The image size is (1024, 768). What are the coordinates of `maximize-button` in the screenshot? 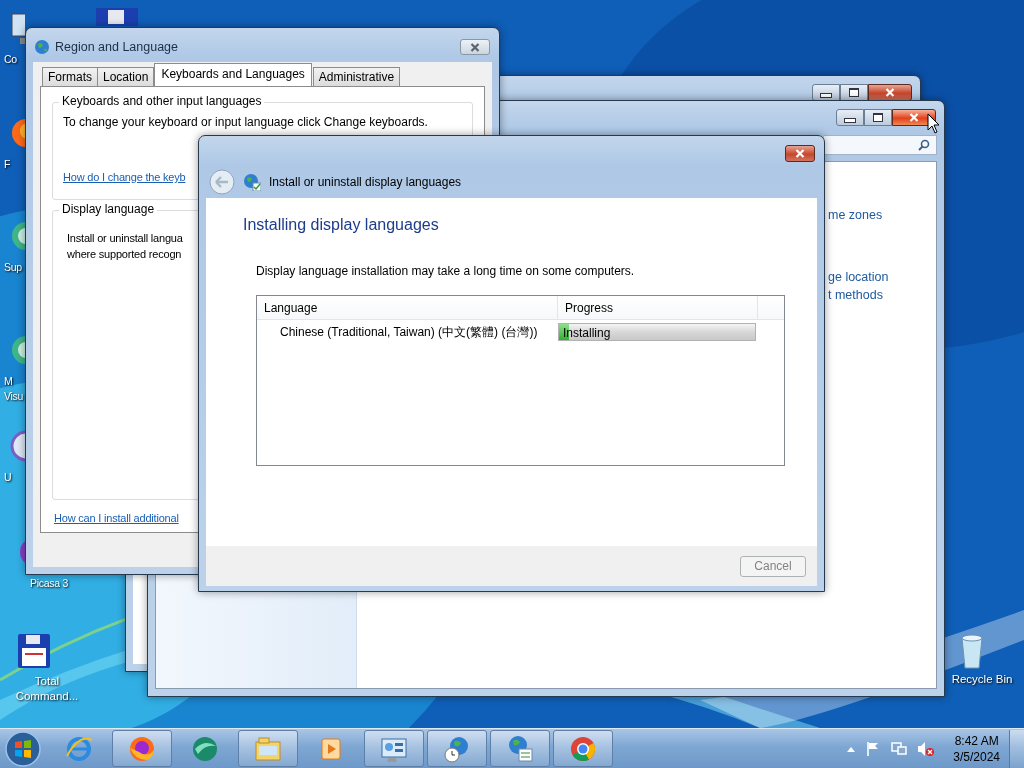 It's located at (878, 117).